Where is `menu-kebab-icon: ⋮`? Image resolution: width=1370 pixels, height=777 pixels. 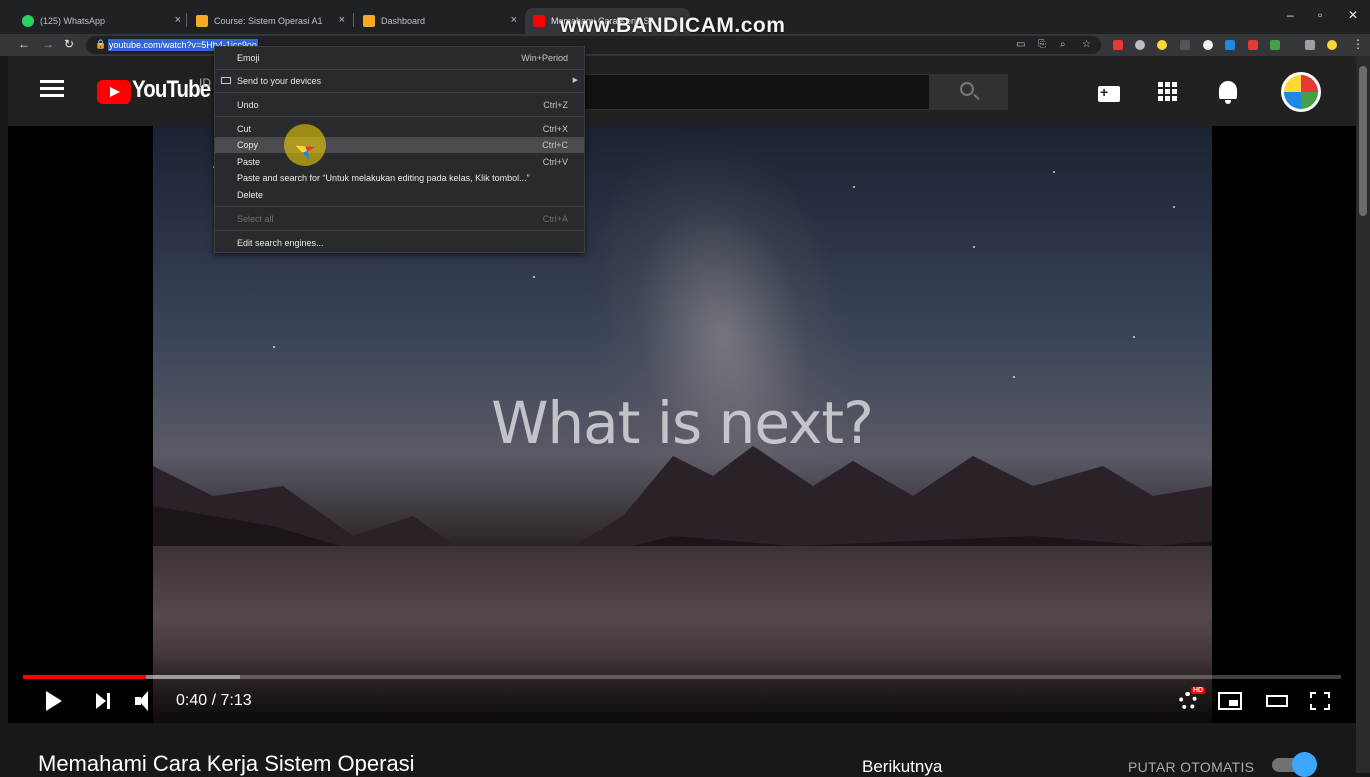 menu-kebab-icon: ⋮ is located at coordinates (1358, 44).